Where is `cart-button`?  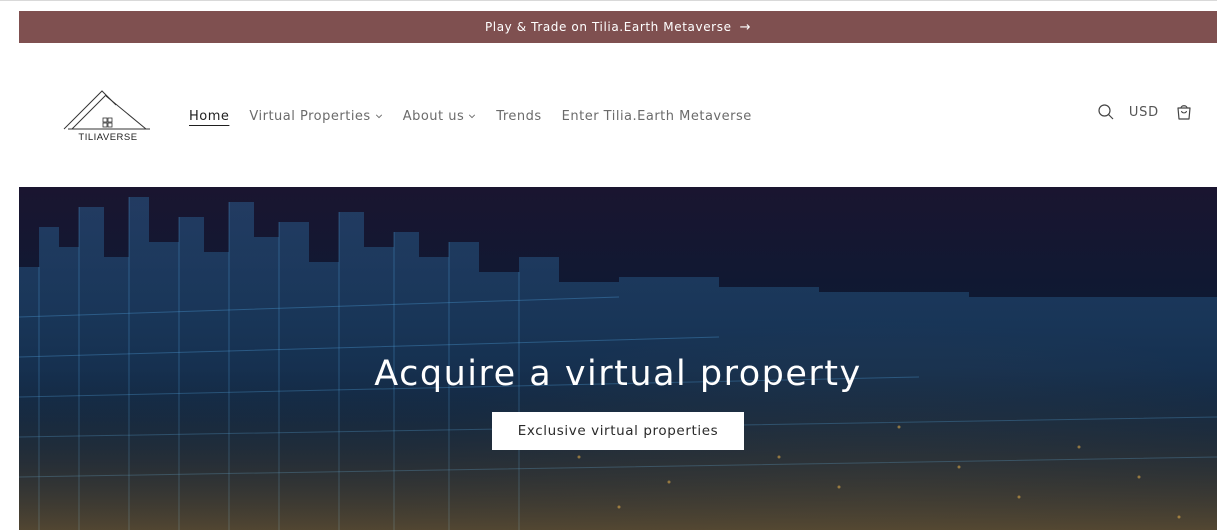
cart-button is located at coordinates (1184, 112).